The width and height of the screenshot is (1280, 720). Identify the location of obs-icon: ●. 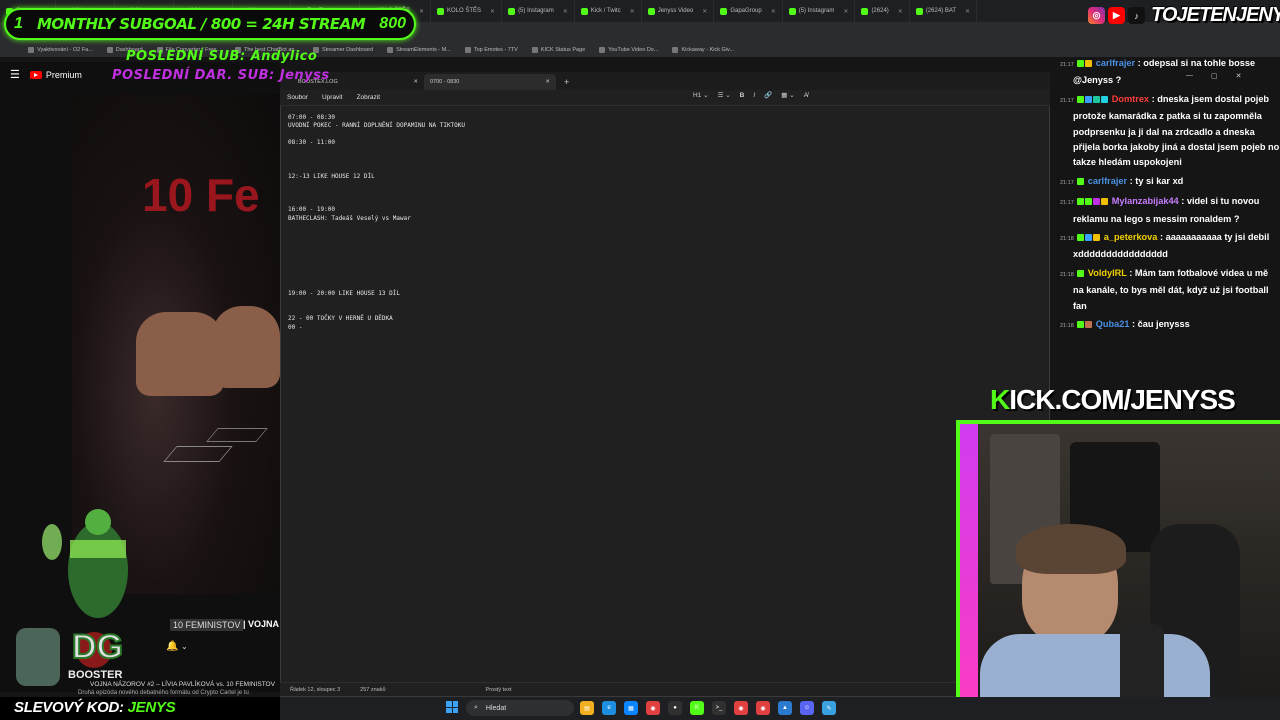
(675, 708).